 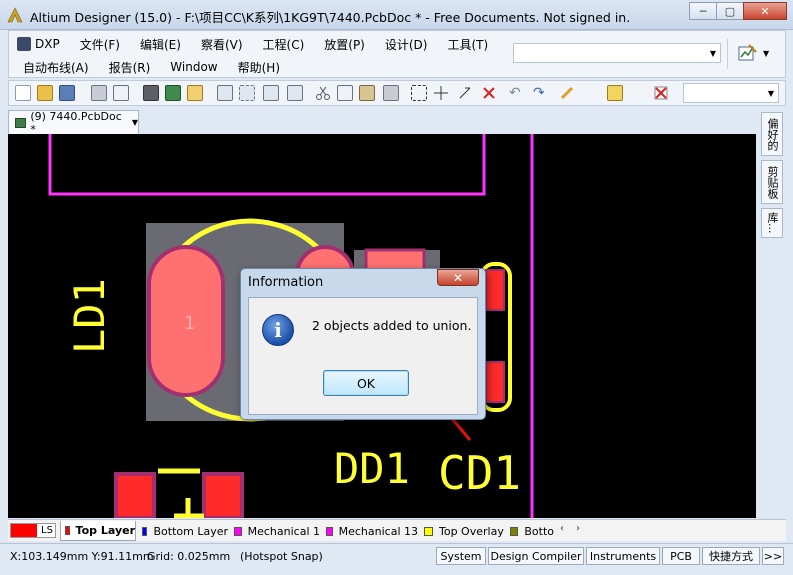 What do you see at coordinates (99, 93) in the screenshot?
I see `print-icon` at bounding box center [99, 93].